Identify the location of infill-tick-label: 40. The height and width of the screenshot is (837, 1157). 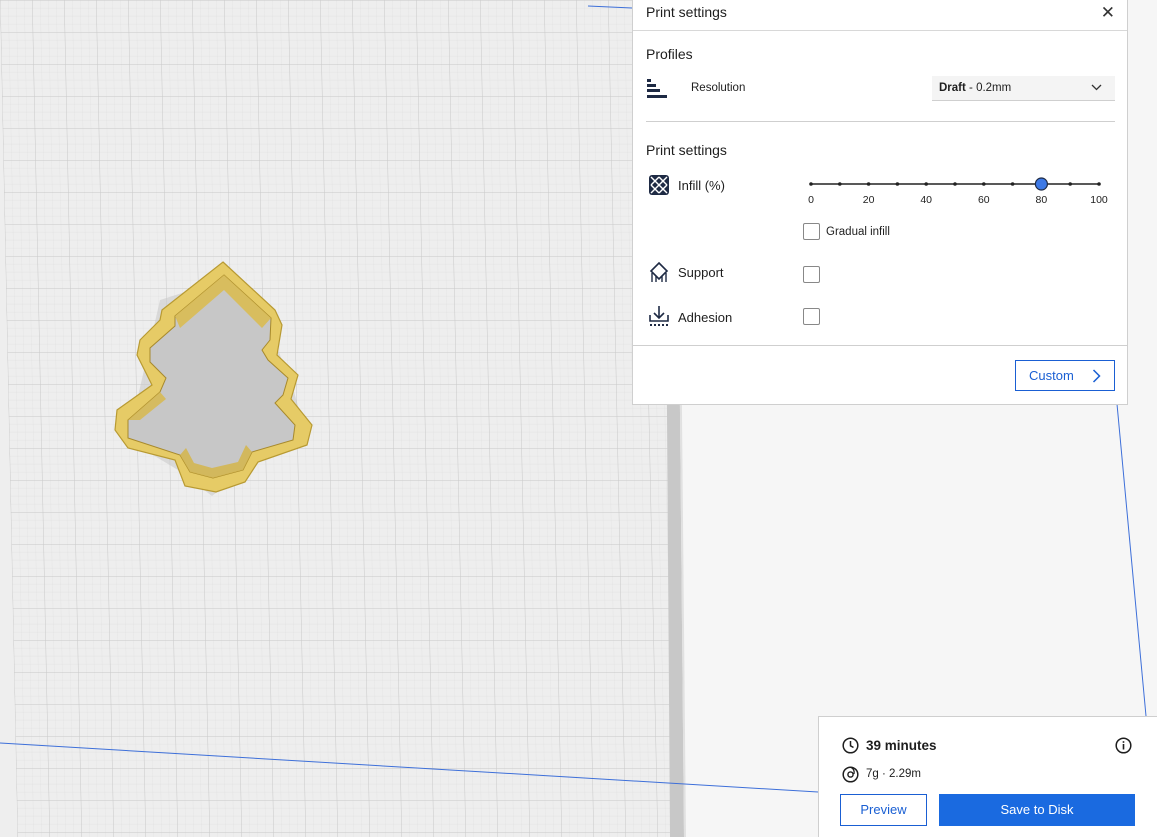
(926, 200).